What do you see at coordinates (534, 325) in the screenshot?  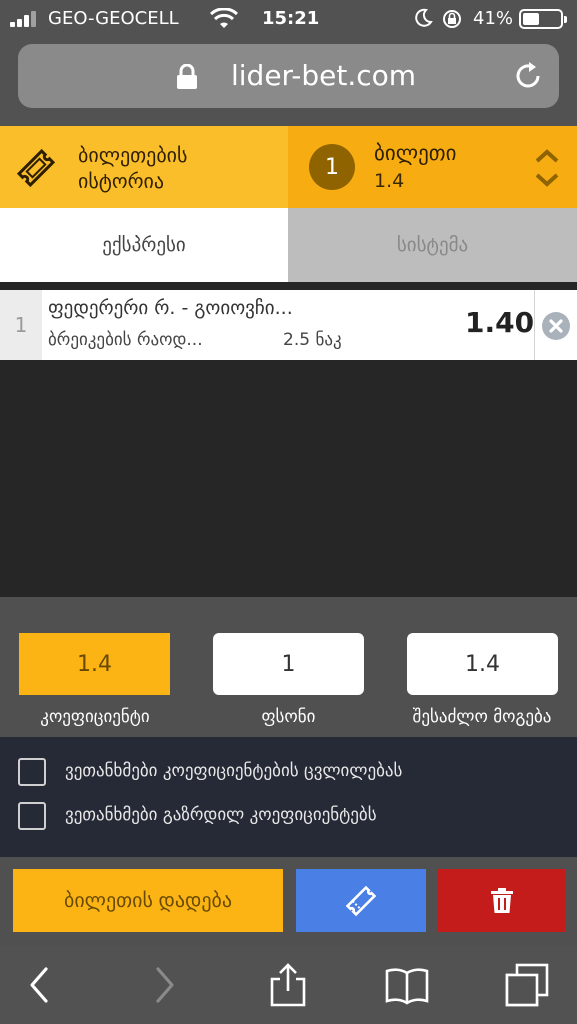 I see `row-divider` at bounding box center [534, 325].